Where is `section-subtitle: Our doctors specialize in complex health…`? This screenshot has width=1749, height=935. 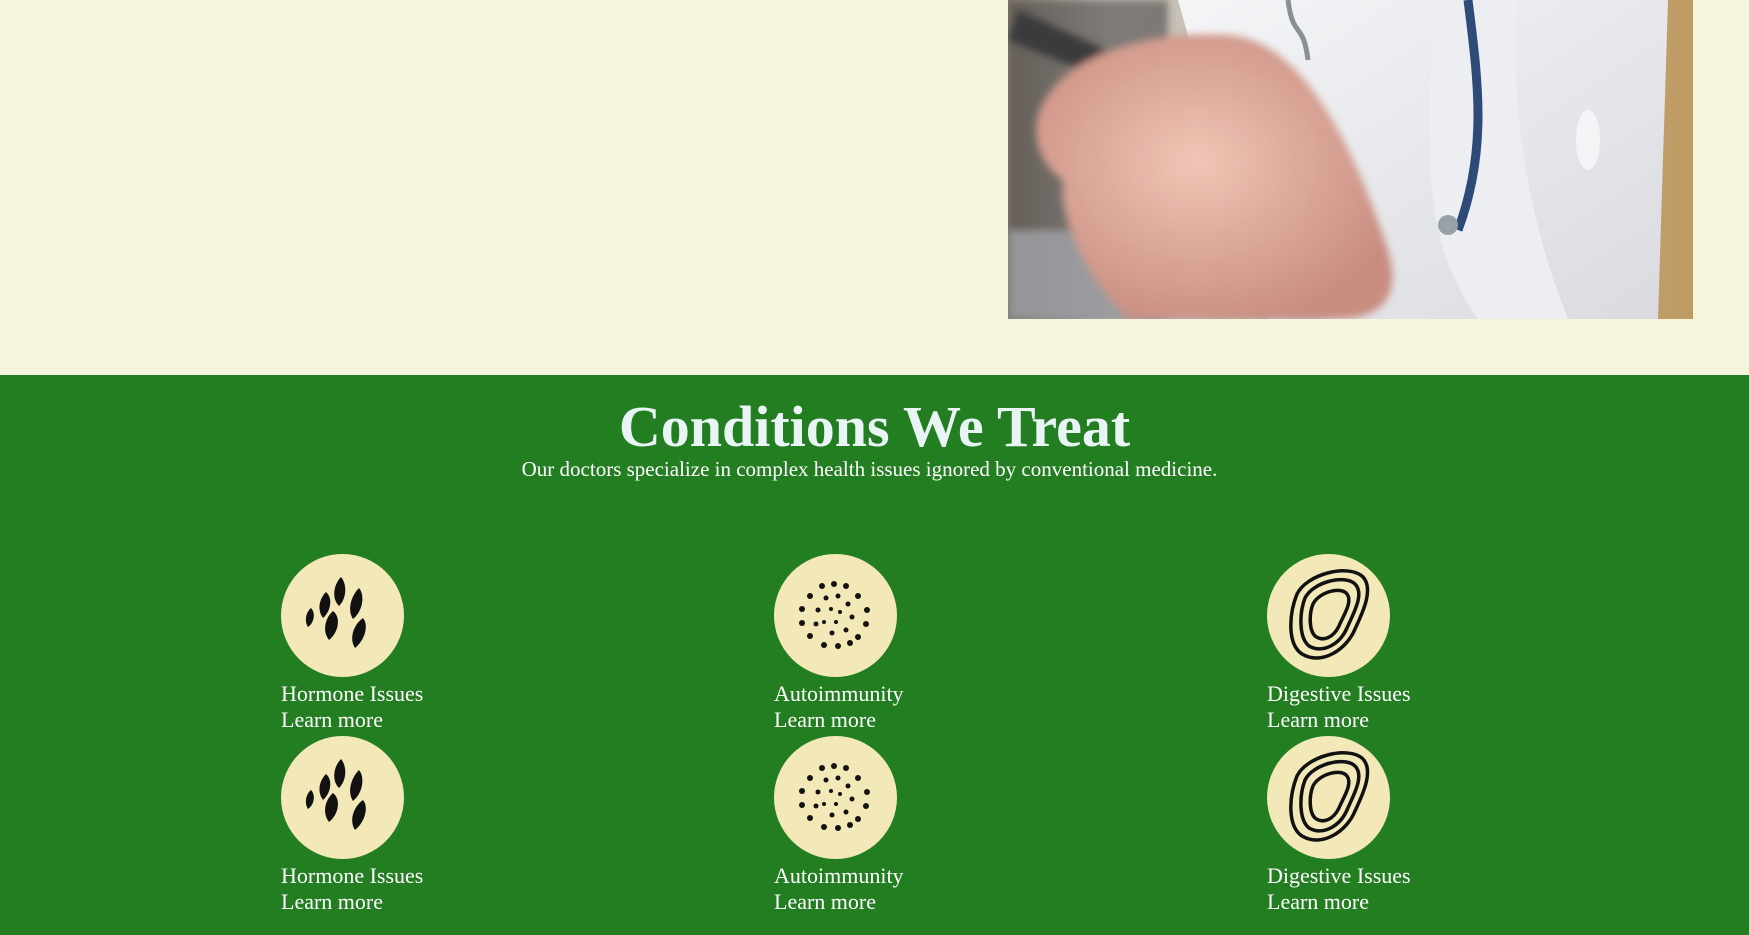 section-subtitle: Our doctors specialize in complex health… is located at coordinates (869, 469).